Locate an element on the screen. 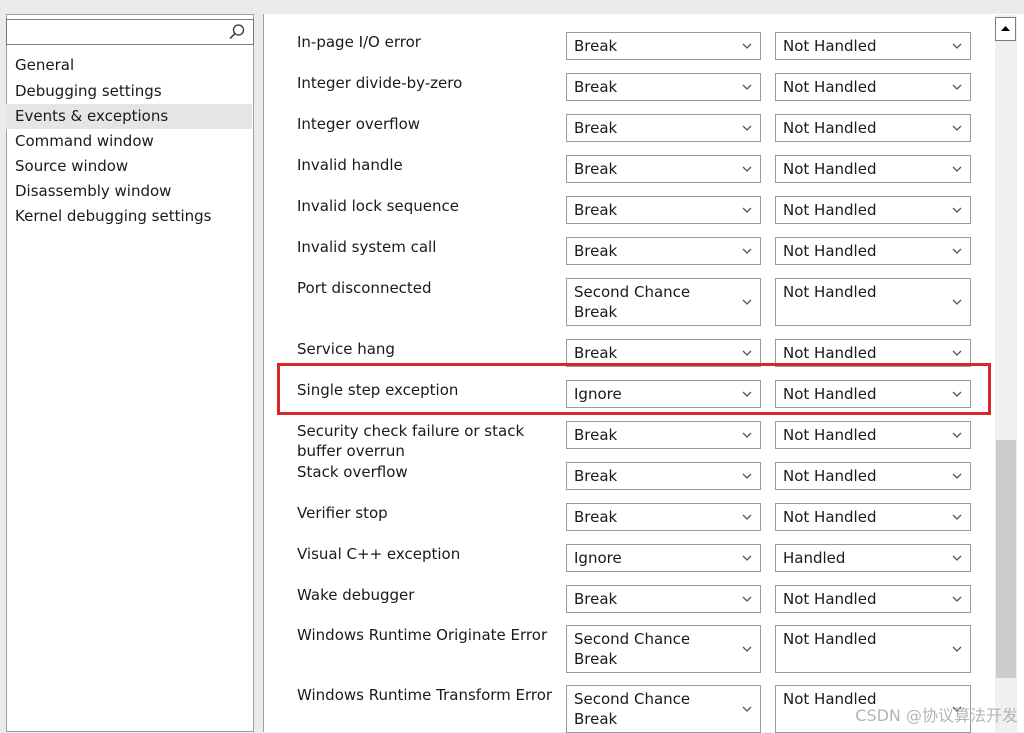 This screenshot has height=733, width=1024. exception-label: Visual C++ exception is located at coordinates (379, 554).